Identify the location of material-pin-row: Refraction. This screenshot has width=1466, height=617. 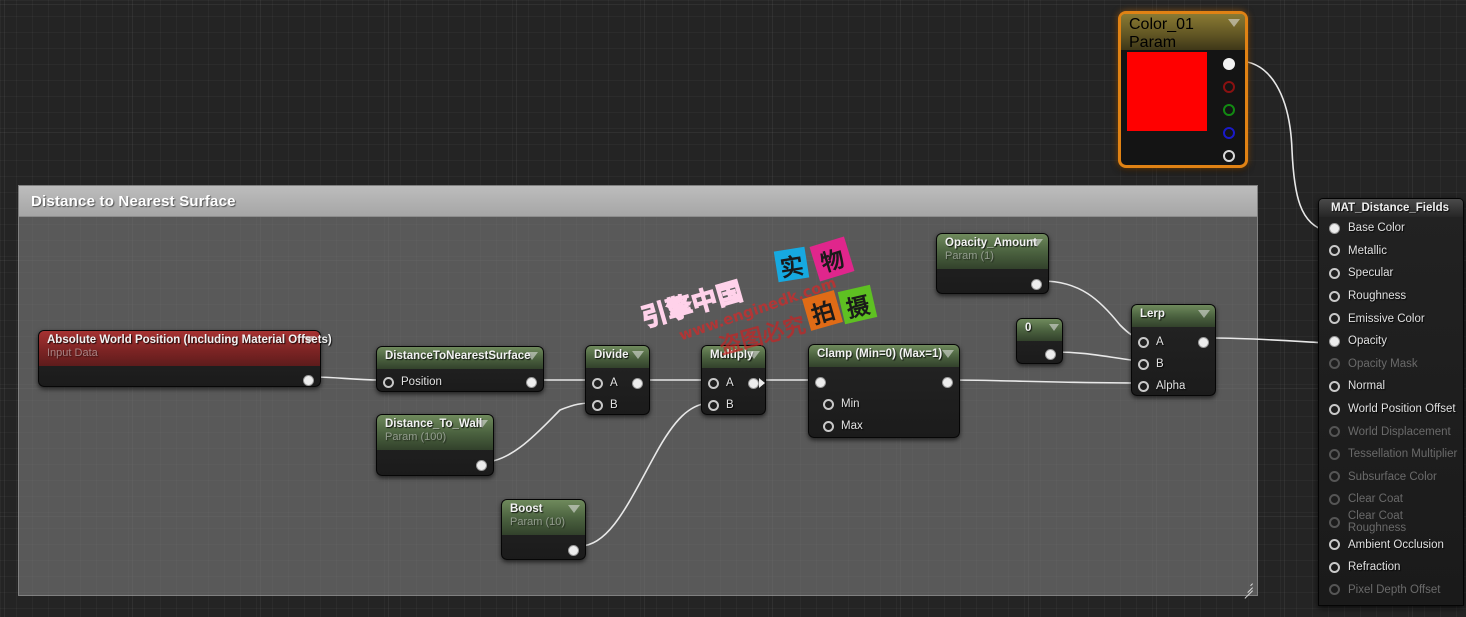
(1391, 567).